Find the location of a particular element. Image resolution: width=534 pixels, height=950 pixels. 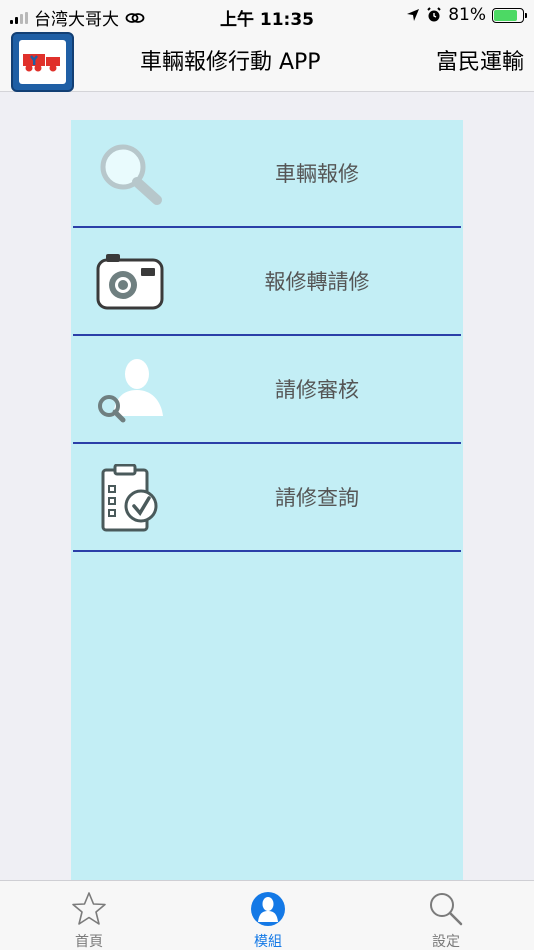

menu-divider is located at coordinates (267, 551).